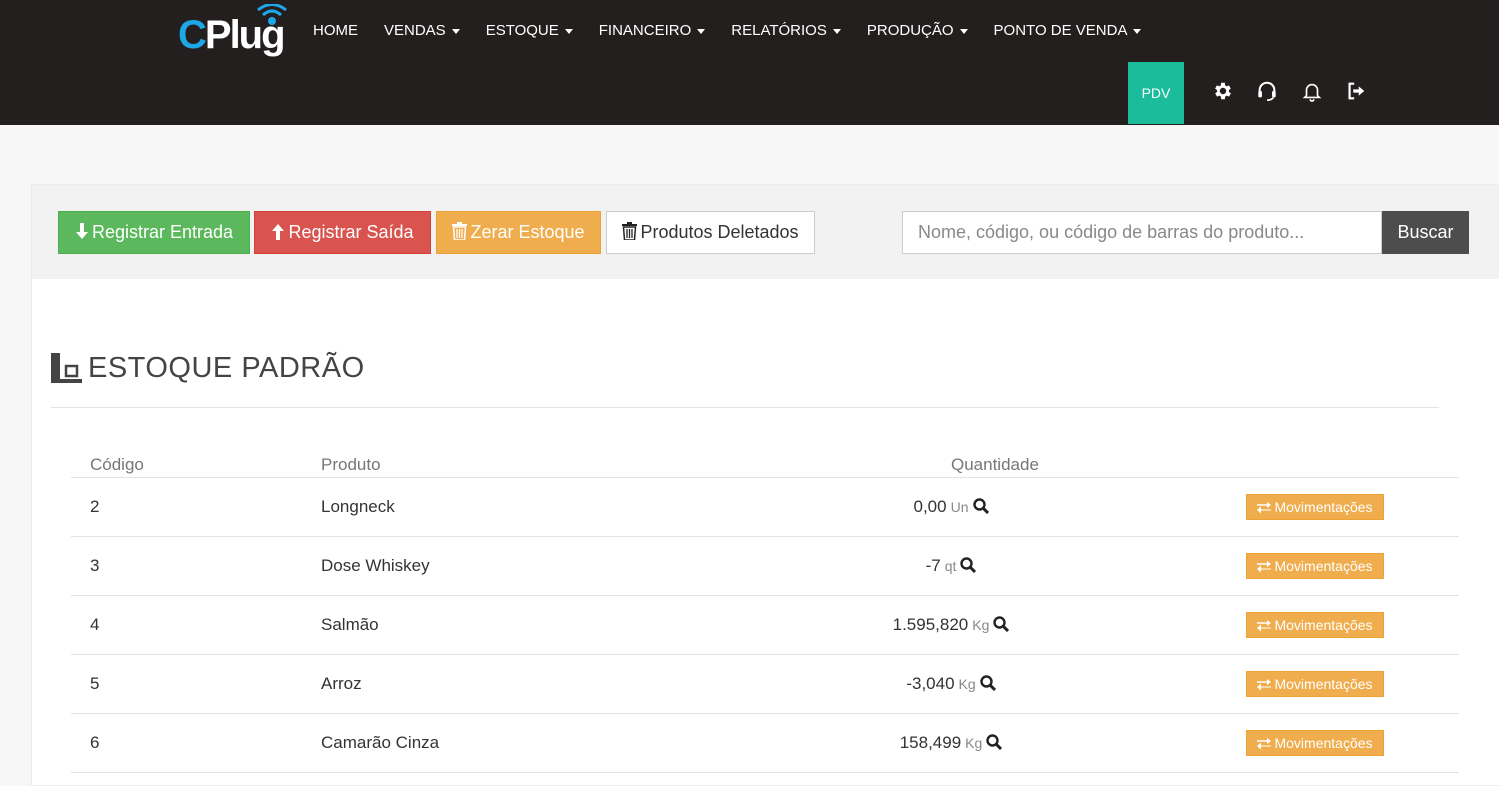 This screenshot has width=1499, height=786. I want to click on cell-produto: Arroz, so click(341, 683).